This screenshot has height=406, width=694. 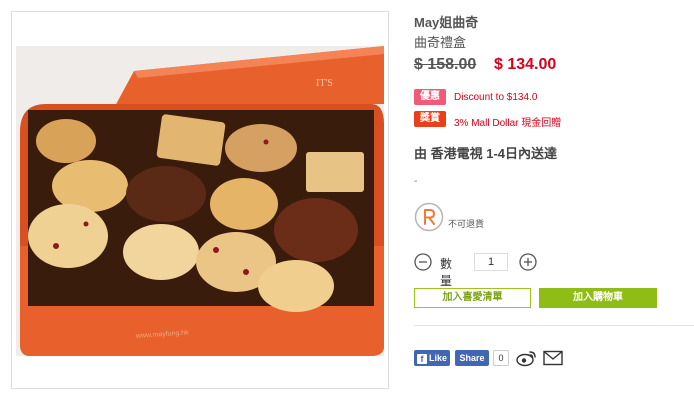 What do you see at coordinates (527, 358) in the screenshot?
I see `weibo-icon` at bounding box center [527, 358].